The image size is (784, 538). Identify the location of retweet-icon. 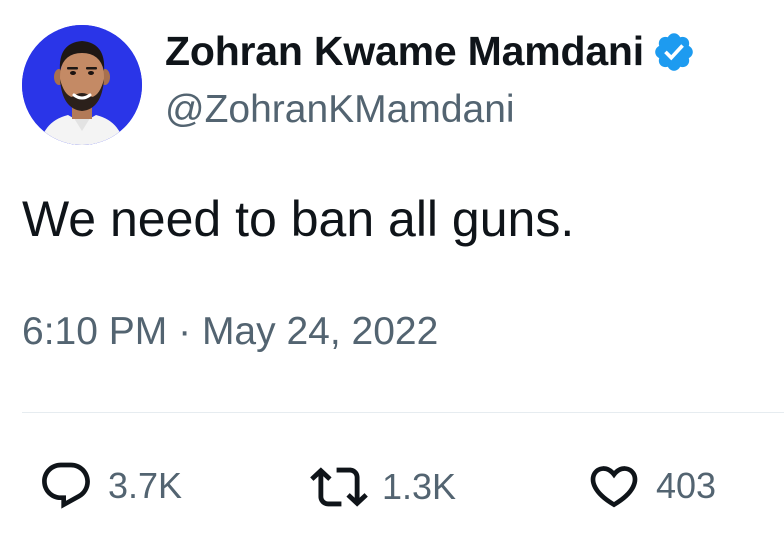
(339, 487).